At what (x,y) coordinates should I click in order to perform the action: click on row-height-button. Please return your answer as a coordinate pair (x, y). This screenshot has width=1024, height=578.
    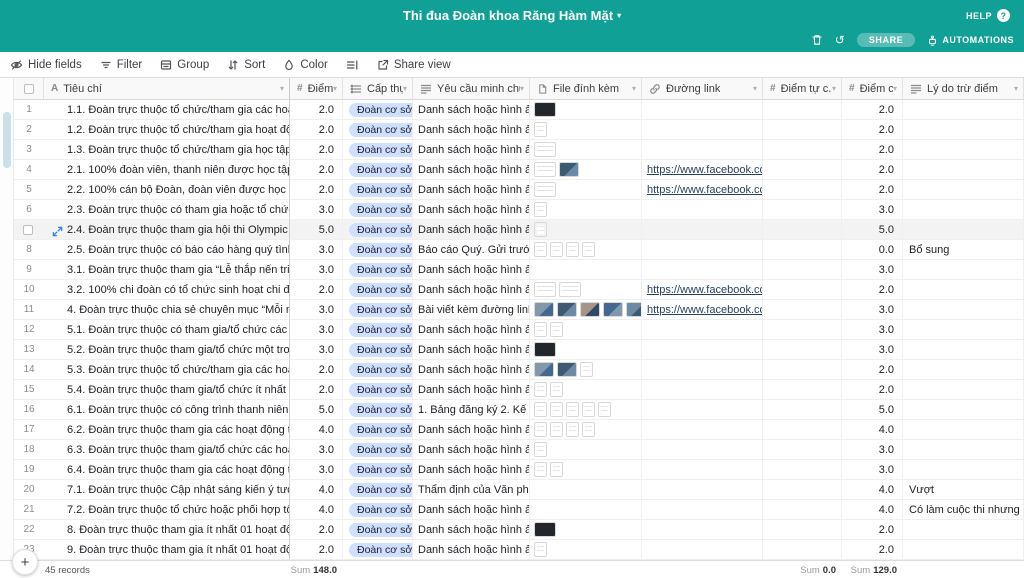
    Looking at the image, I should click on (352, 65).